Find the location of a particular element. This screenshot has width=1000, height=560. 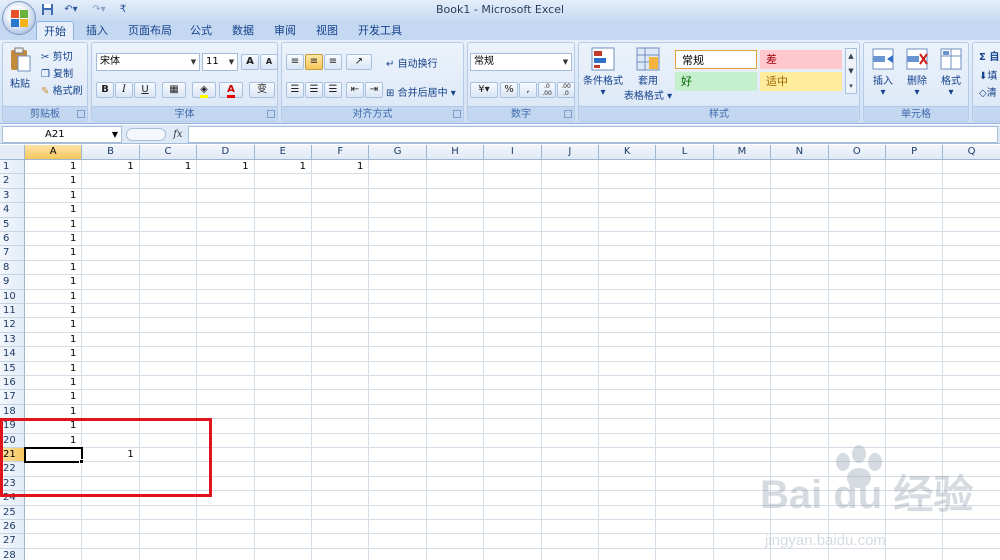

column-header-c: C is located at coordinates (168, 152).